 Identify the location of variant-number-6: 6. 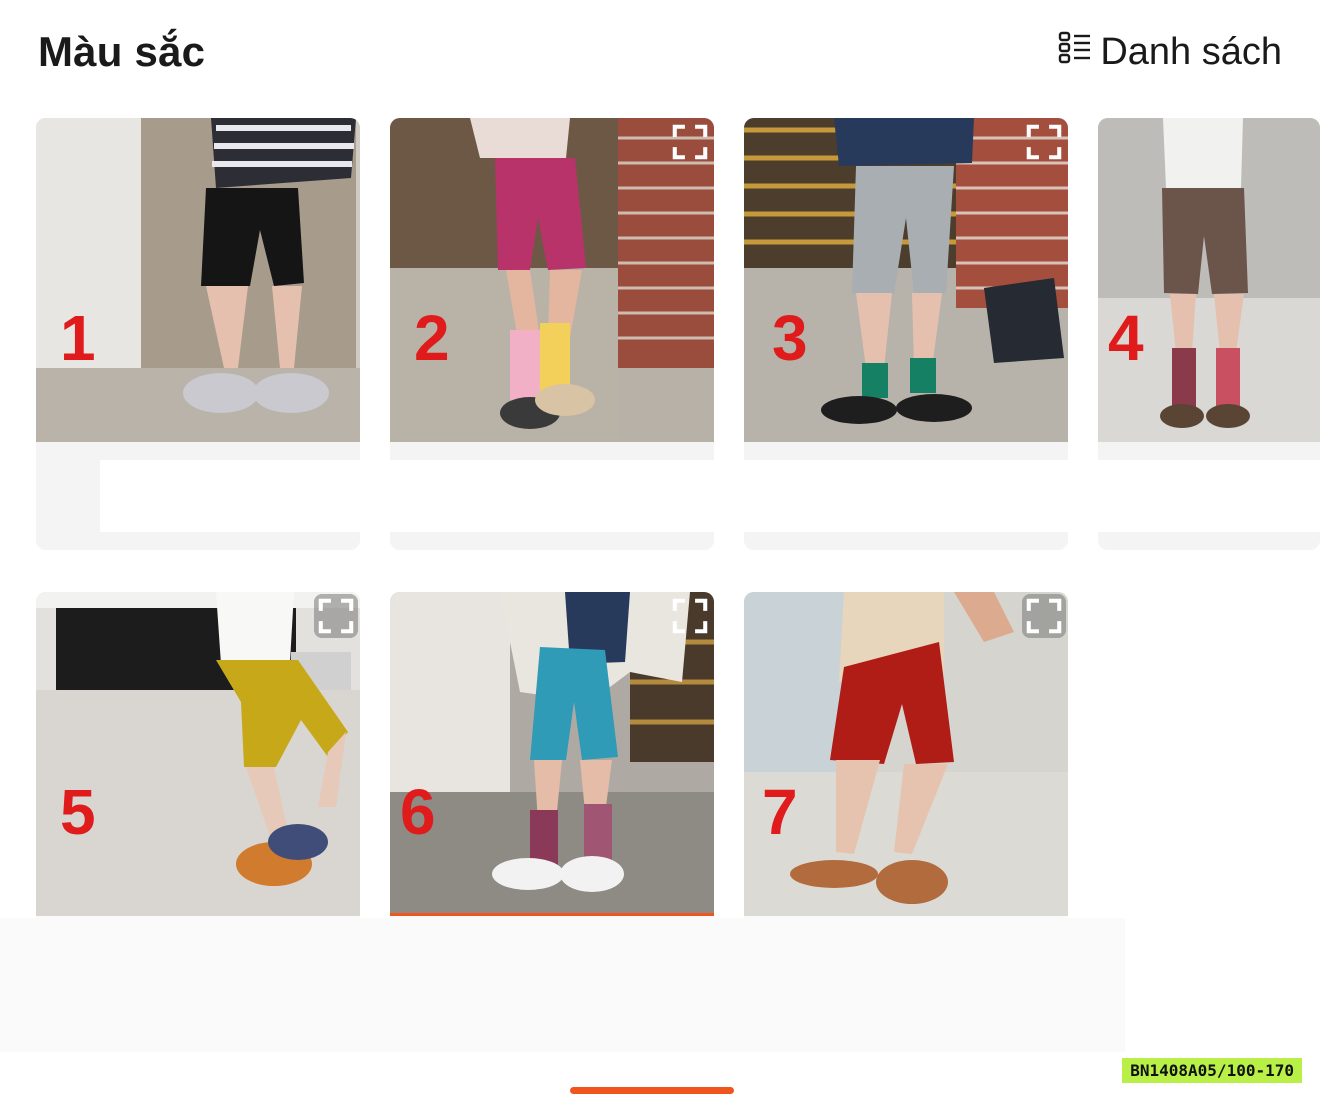
(418, 812).